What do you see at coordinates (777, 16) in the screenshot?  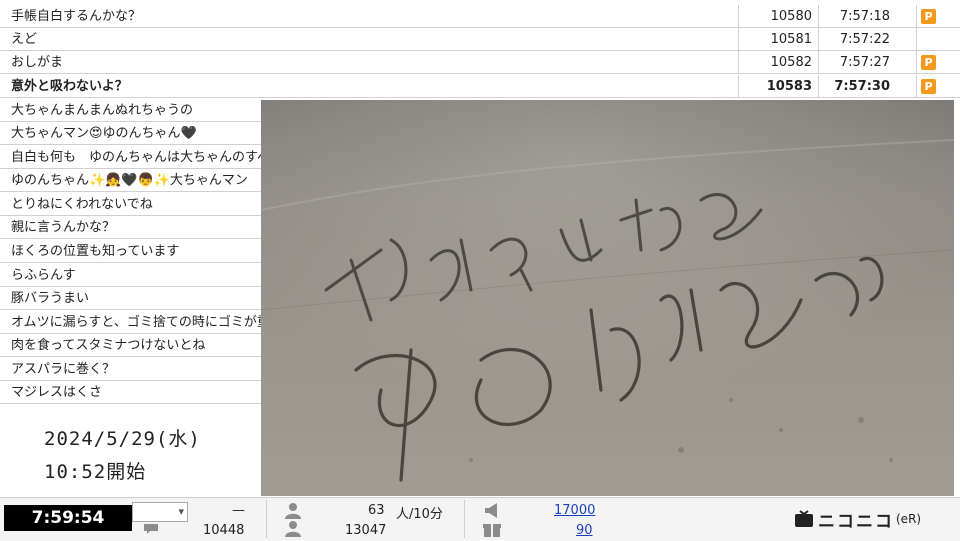 I see `comment-number: 10580` at bounding box center [777, 16].